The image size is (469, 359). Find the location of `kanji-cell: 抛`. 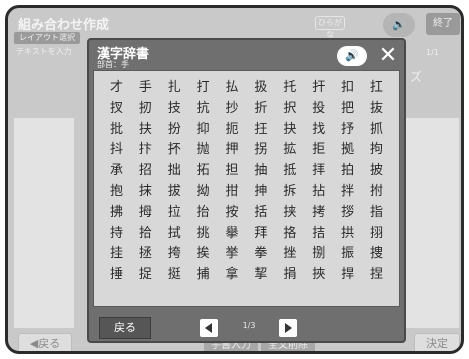

kanji-cell: 抛 is located at coordinates (203, 147).